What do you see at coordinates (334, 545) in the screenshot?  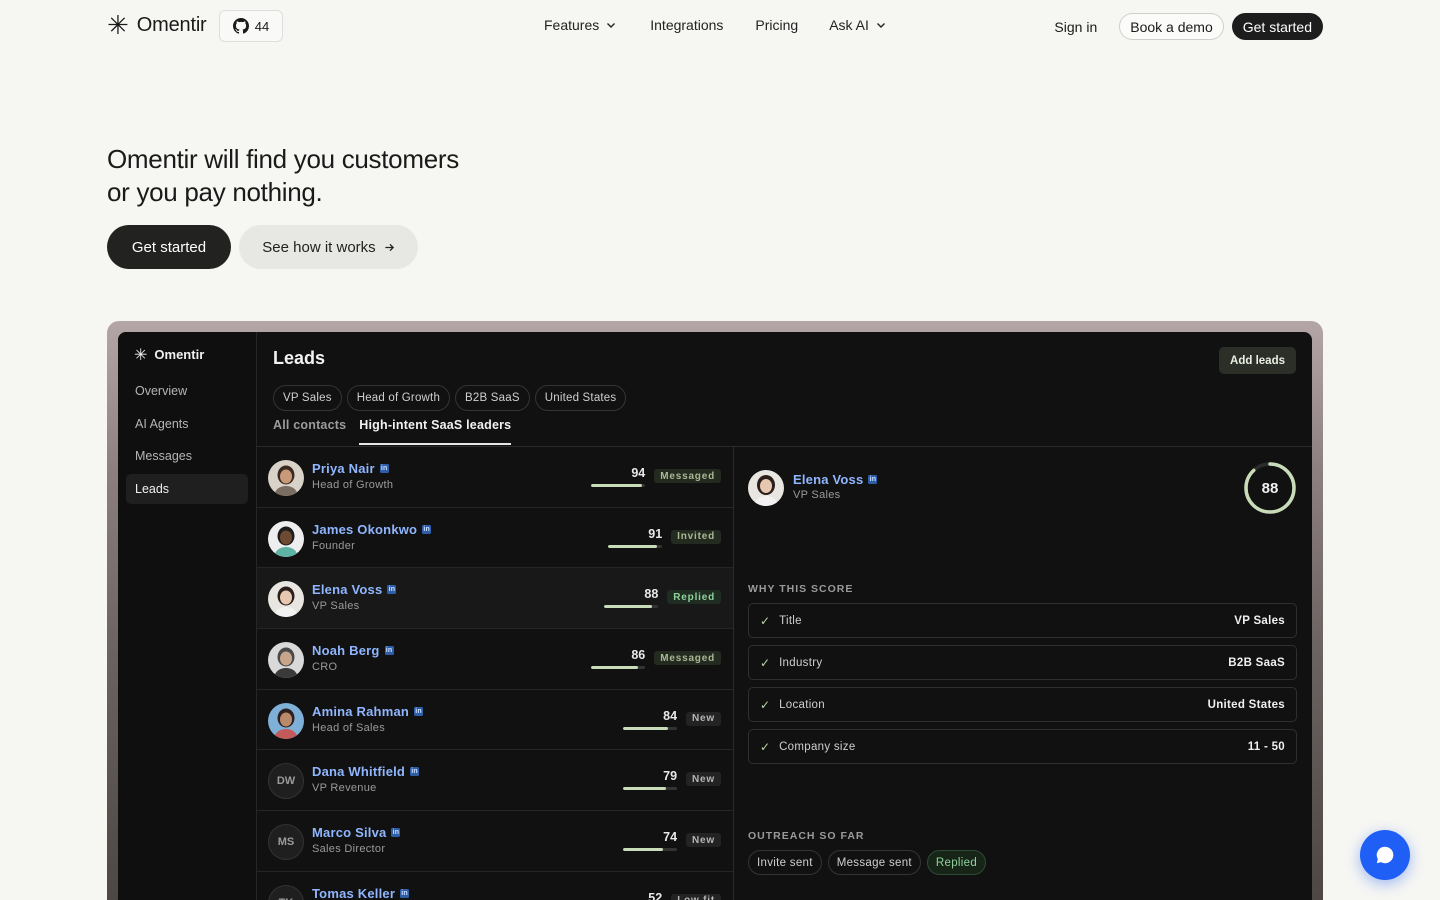 I see `lead-role: Founder` at bounding box center [334, 545].